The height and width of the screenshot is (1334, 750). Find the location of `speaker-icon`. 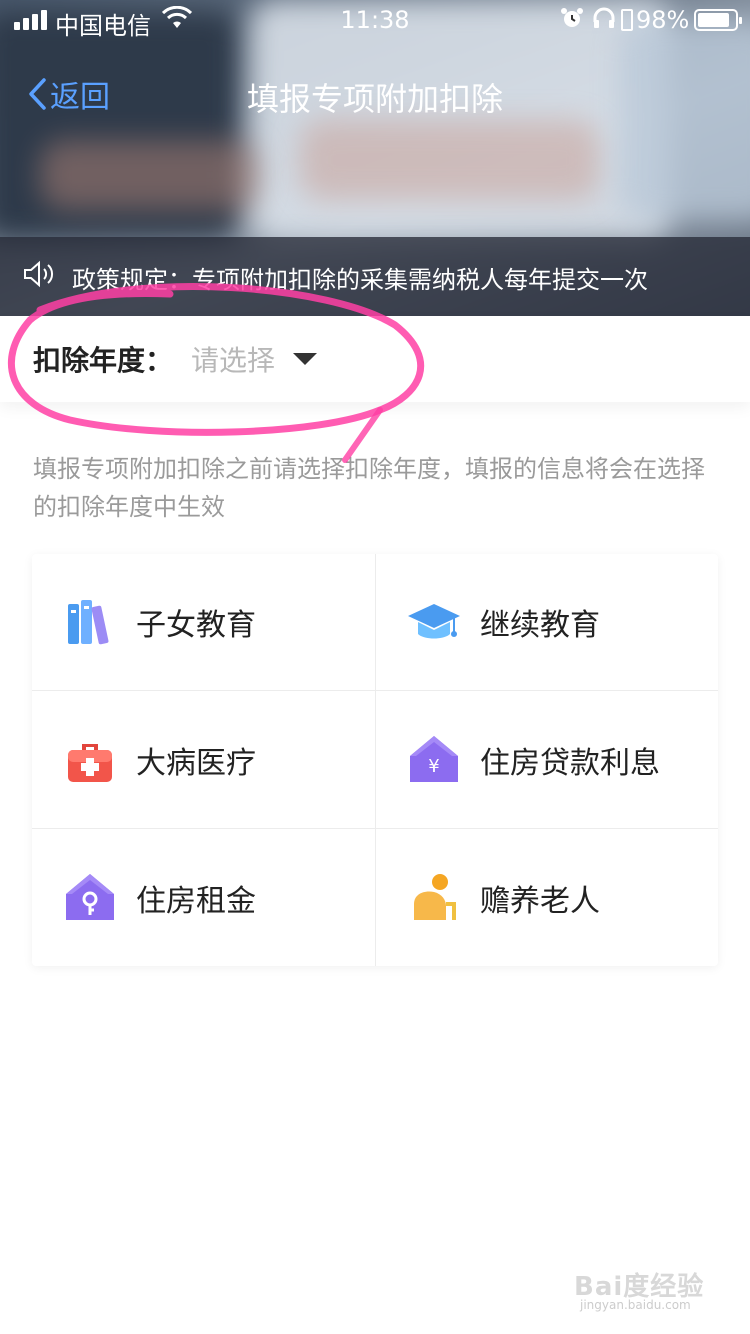

speaker-icon is located at coordinates (39, 277).